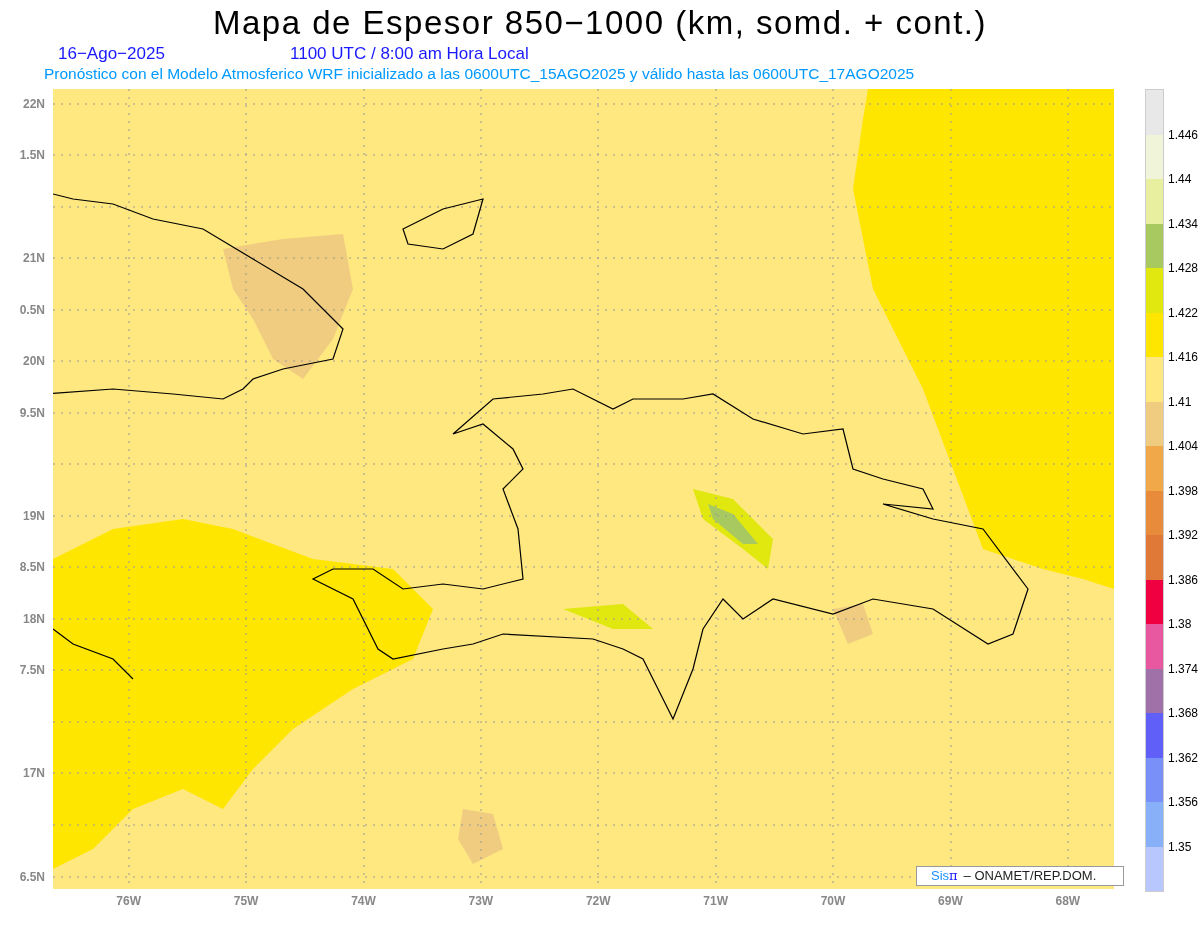  I want to click on legend-label: 1.416, so click(1183, 357).